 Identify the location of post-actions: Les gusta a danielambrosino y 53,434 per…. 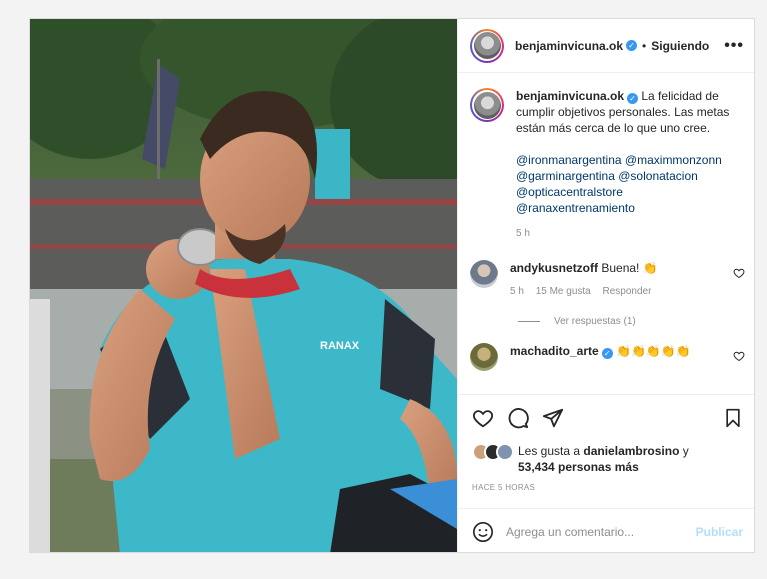
(606, 443).